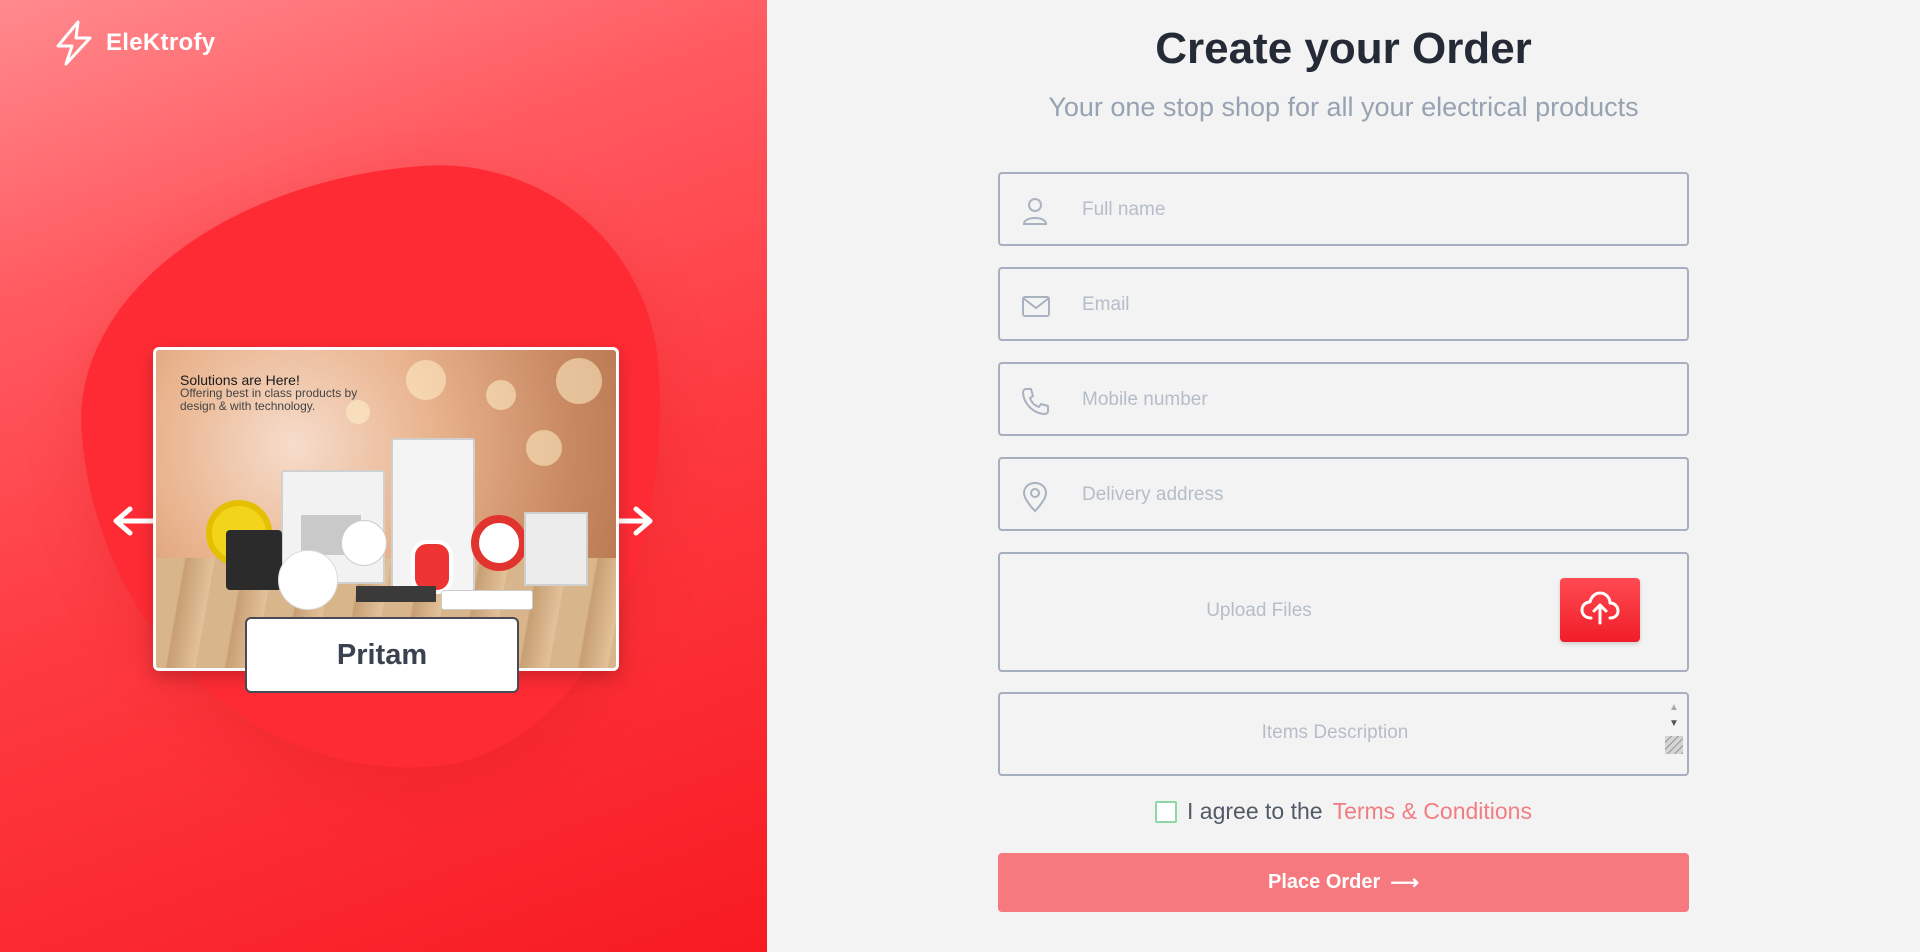 The height and width of the screenshot is (952, 1920). What do you see at coordinates (1035, 403) in the screenshot?
I see `phone-icon` at bounding box center [1035, 403].